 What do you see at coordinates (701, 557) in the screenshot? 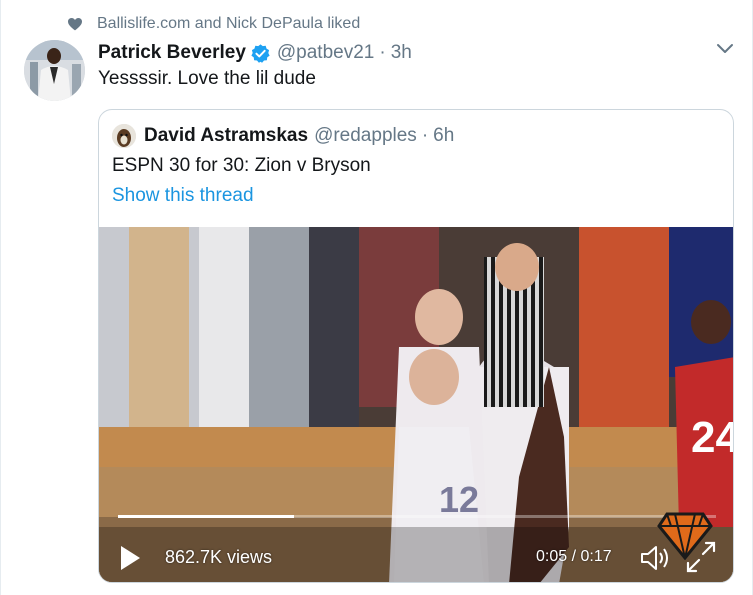
I see `fullscreen-icon` at bounding box center [701, 557].